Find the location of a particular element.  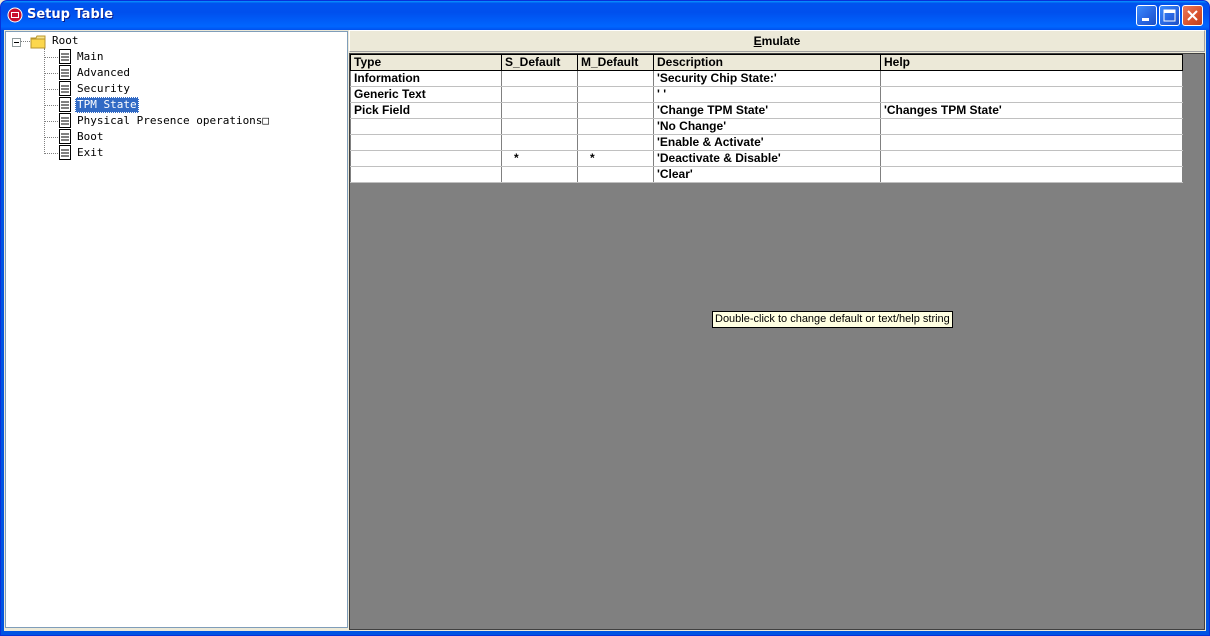

window-title: Setup Table is located at coordinates (70, 14).